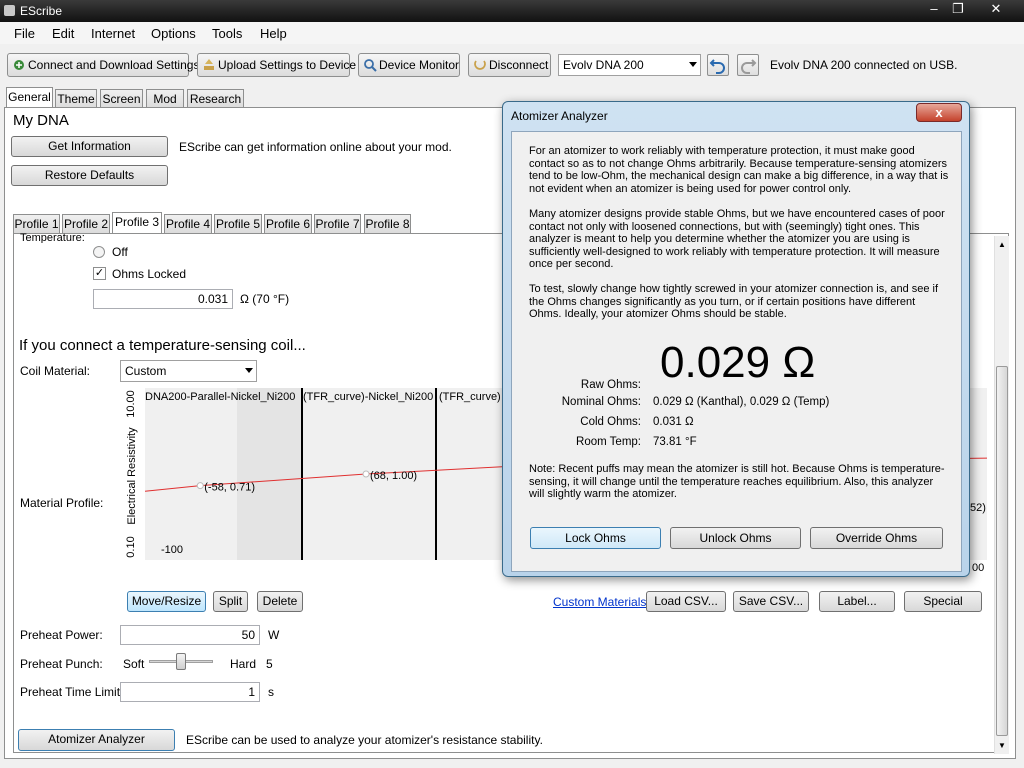 The height and width of the screenshot is (768, 1024). Describe the element at coordinates (120, 252) in the screenshot. I see `off-label: Off` at that location.